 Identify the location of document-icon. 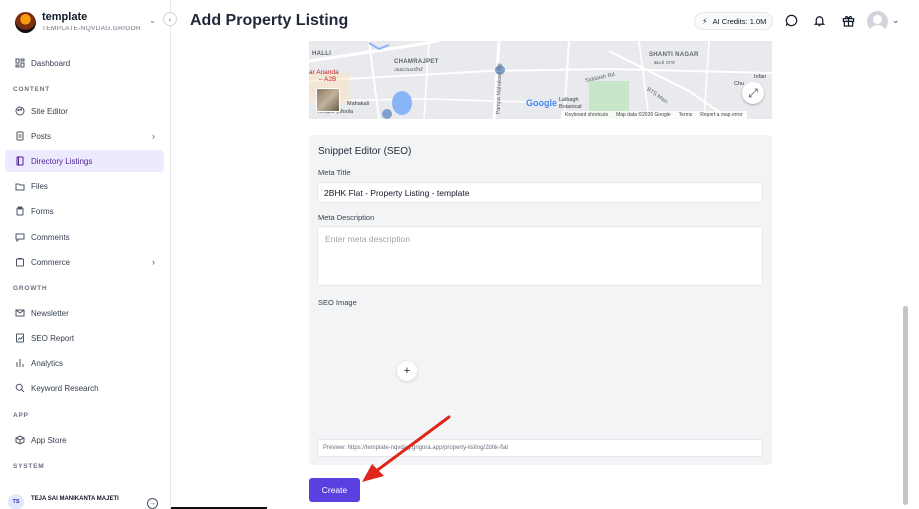
(19, 136).